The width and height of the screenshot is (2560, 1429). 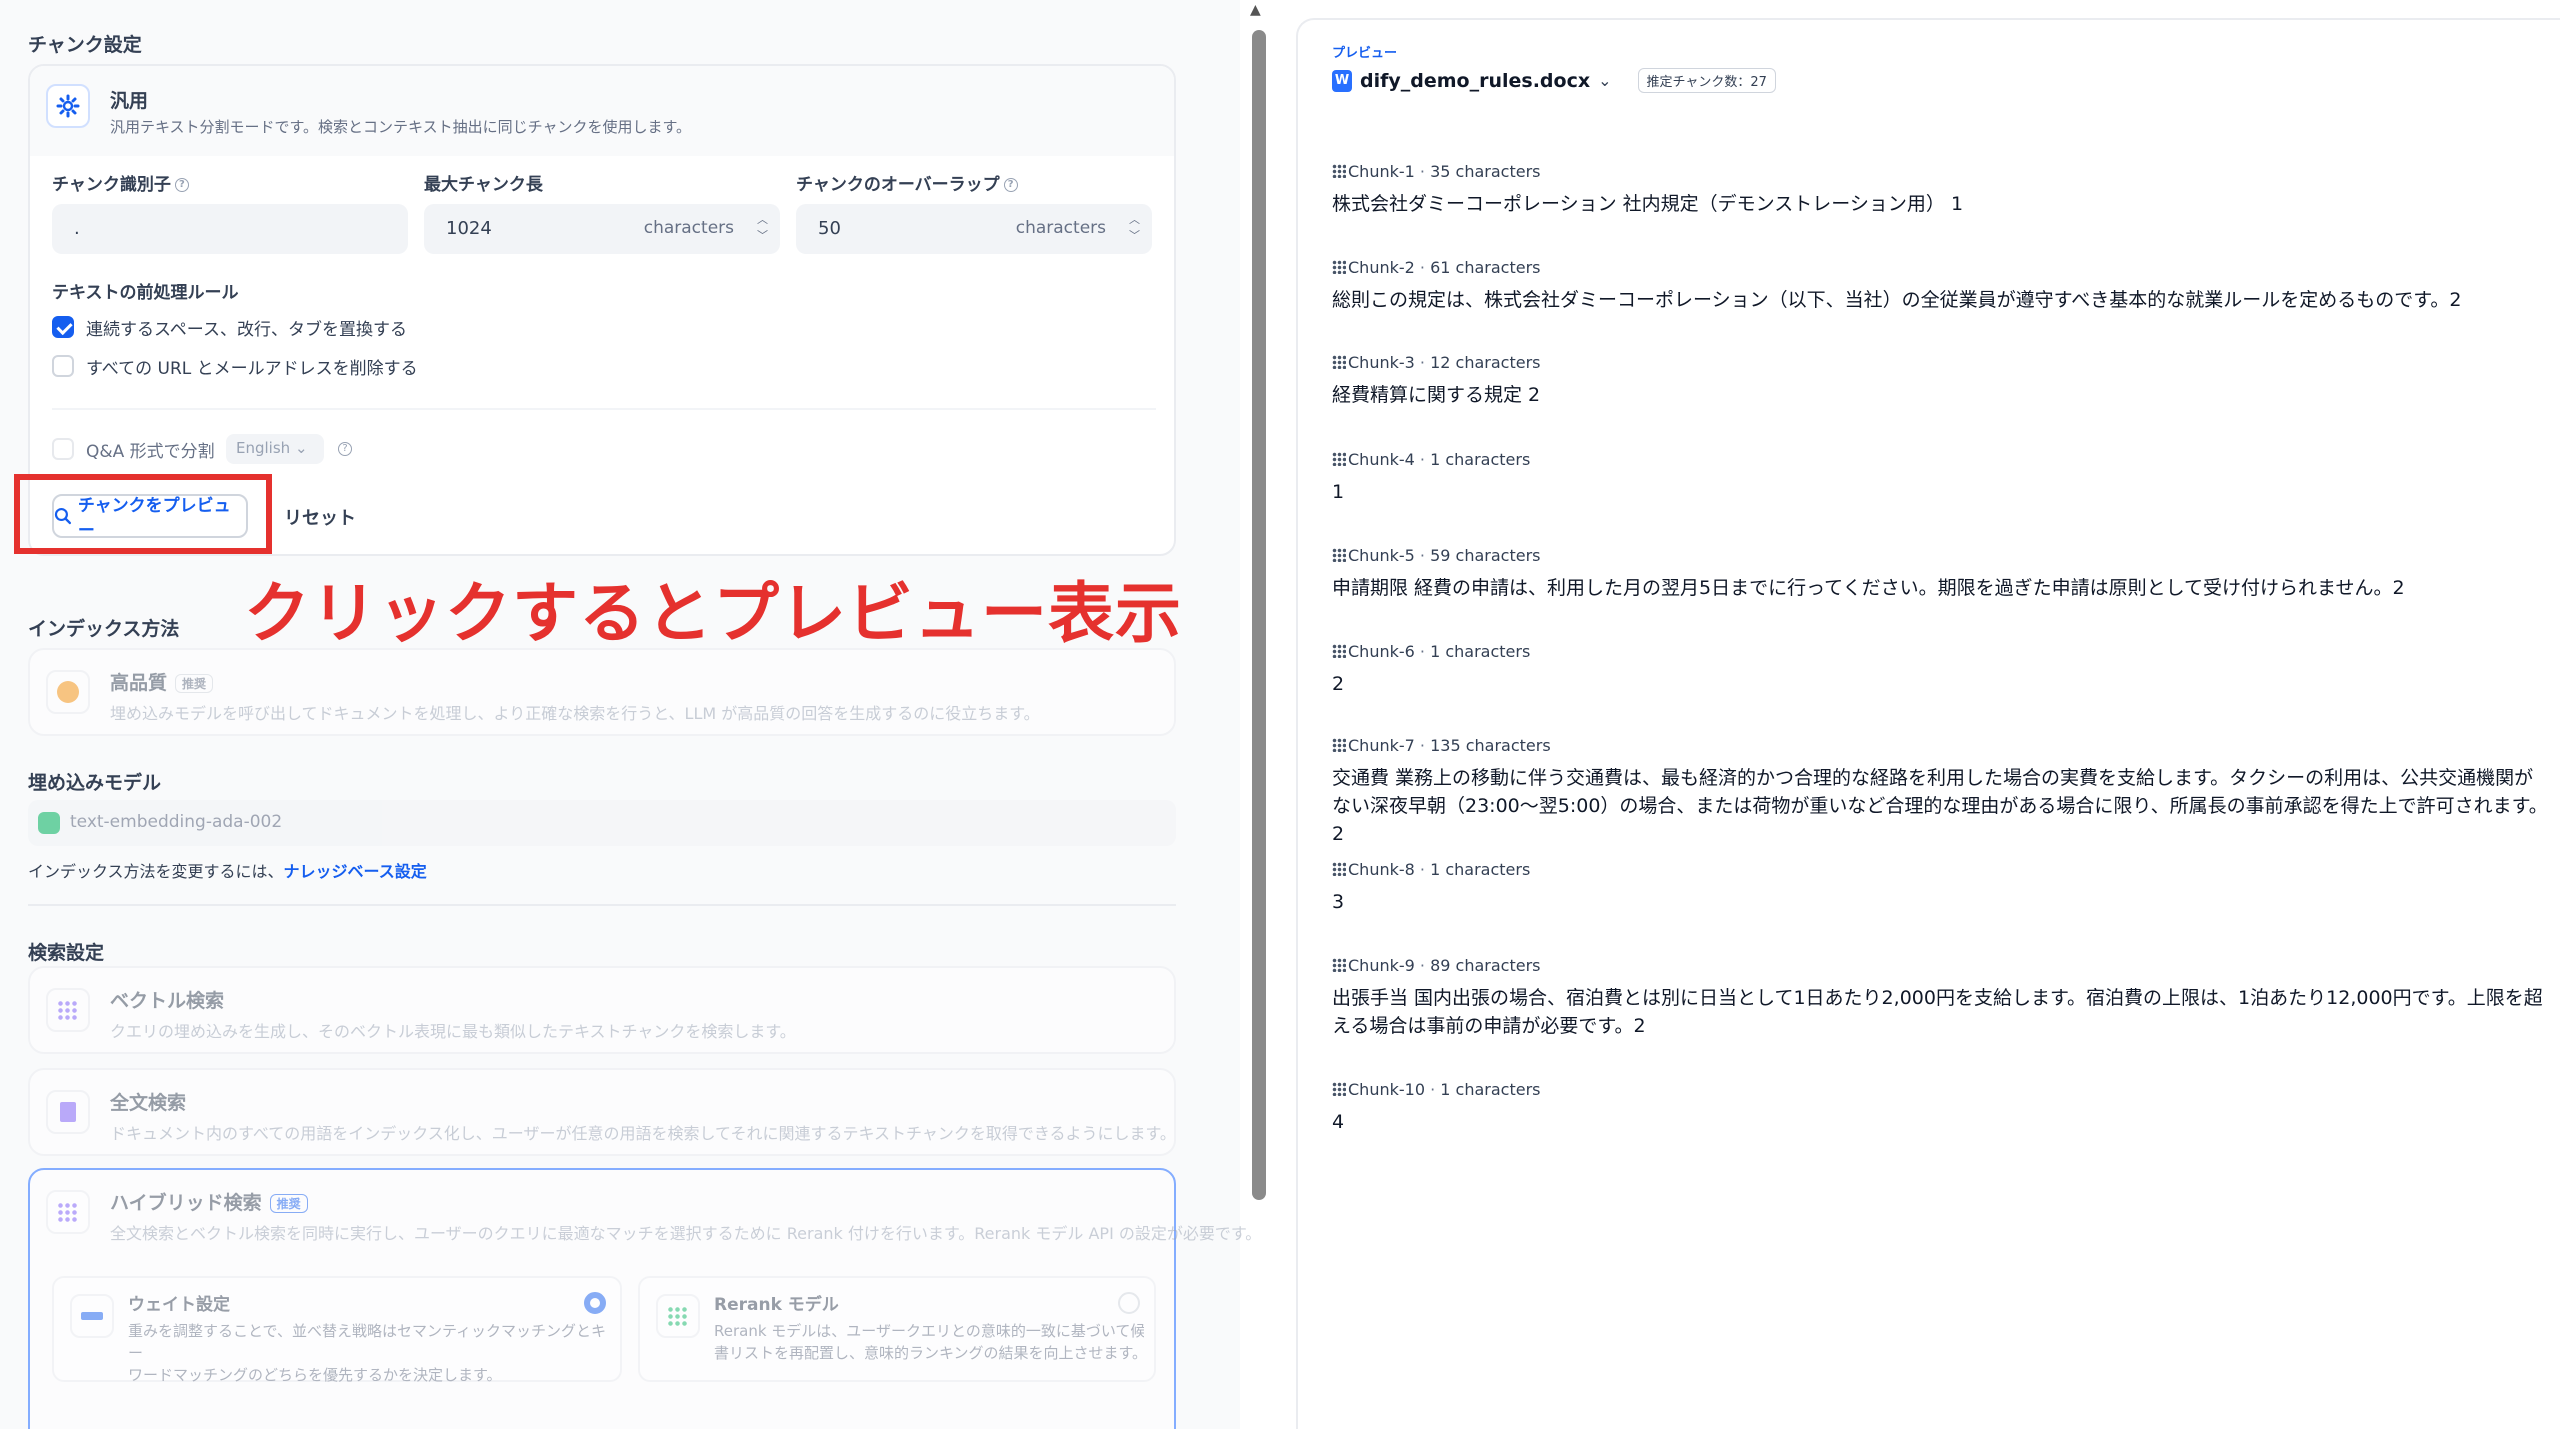 What do you see at coordinates (1436, 362) in the screenshot?
I see `chunk-header: Chunk-3 · 12 characters` at bounding box center [1436, 362].